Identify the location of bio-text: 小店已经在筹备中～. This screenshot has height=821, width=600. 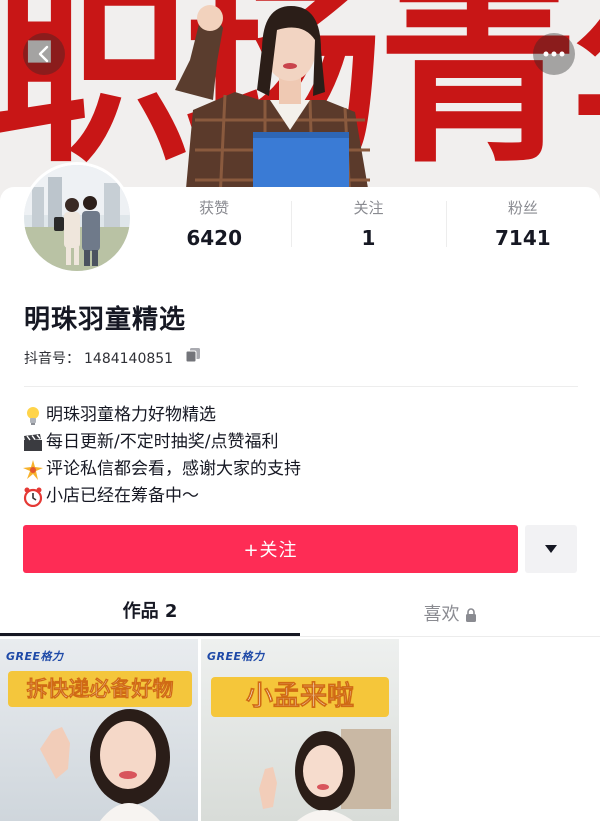
(122, 496).